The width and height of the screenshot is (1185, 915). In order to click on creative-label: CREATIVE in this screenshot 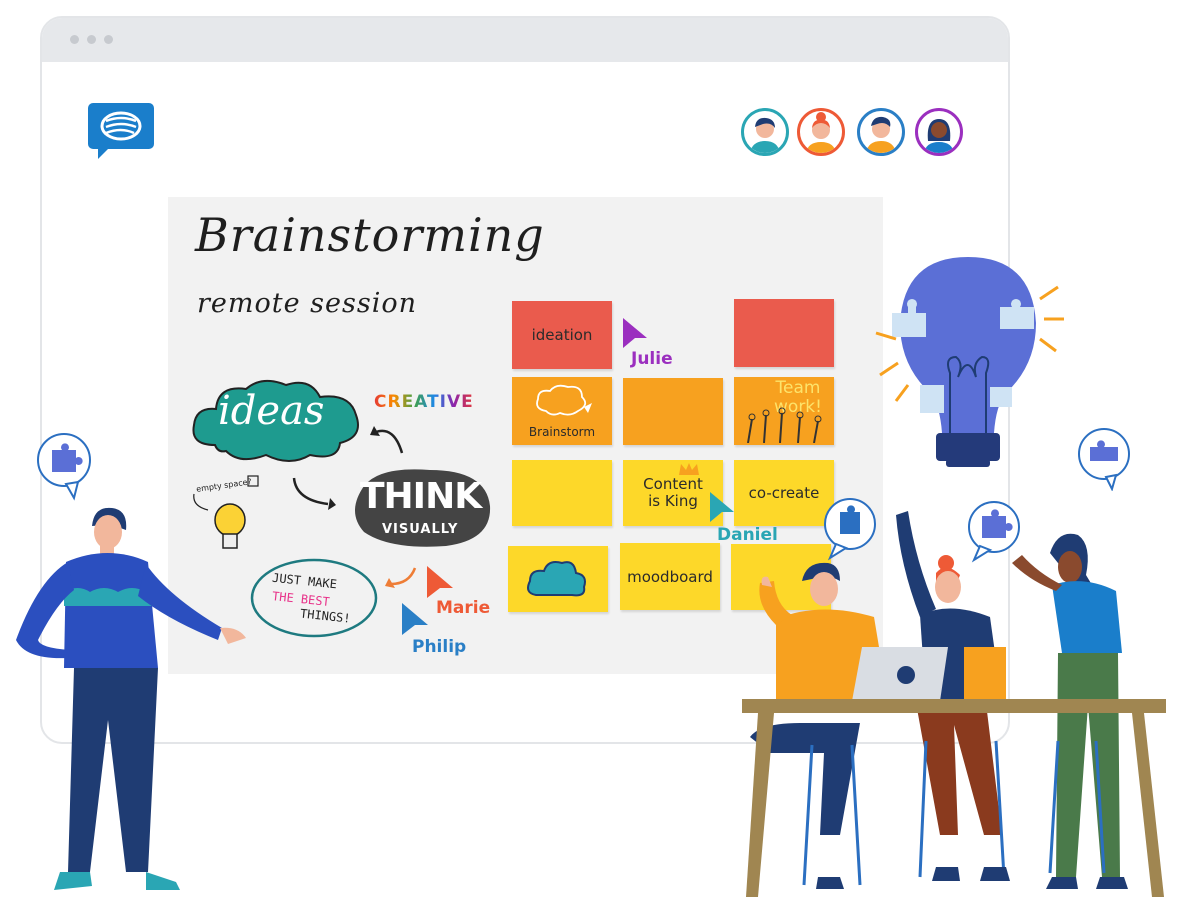, I will do `click(424, 402)`.